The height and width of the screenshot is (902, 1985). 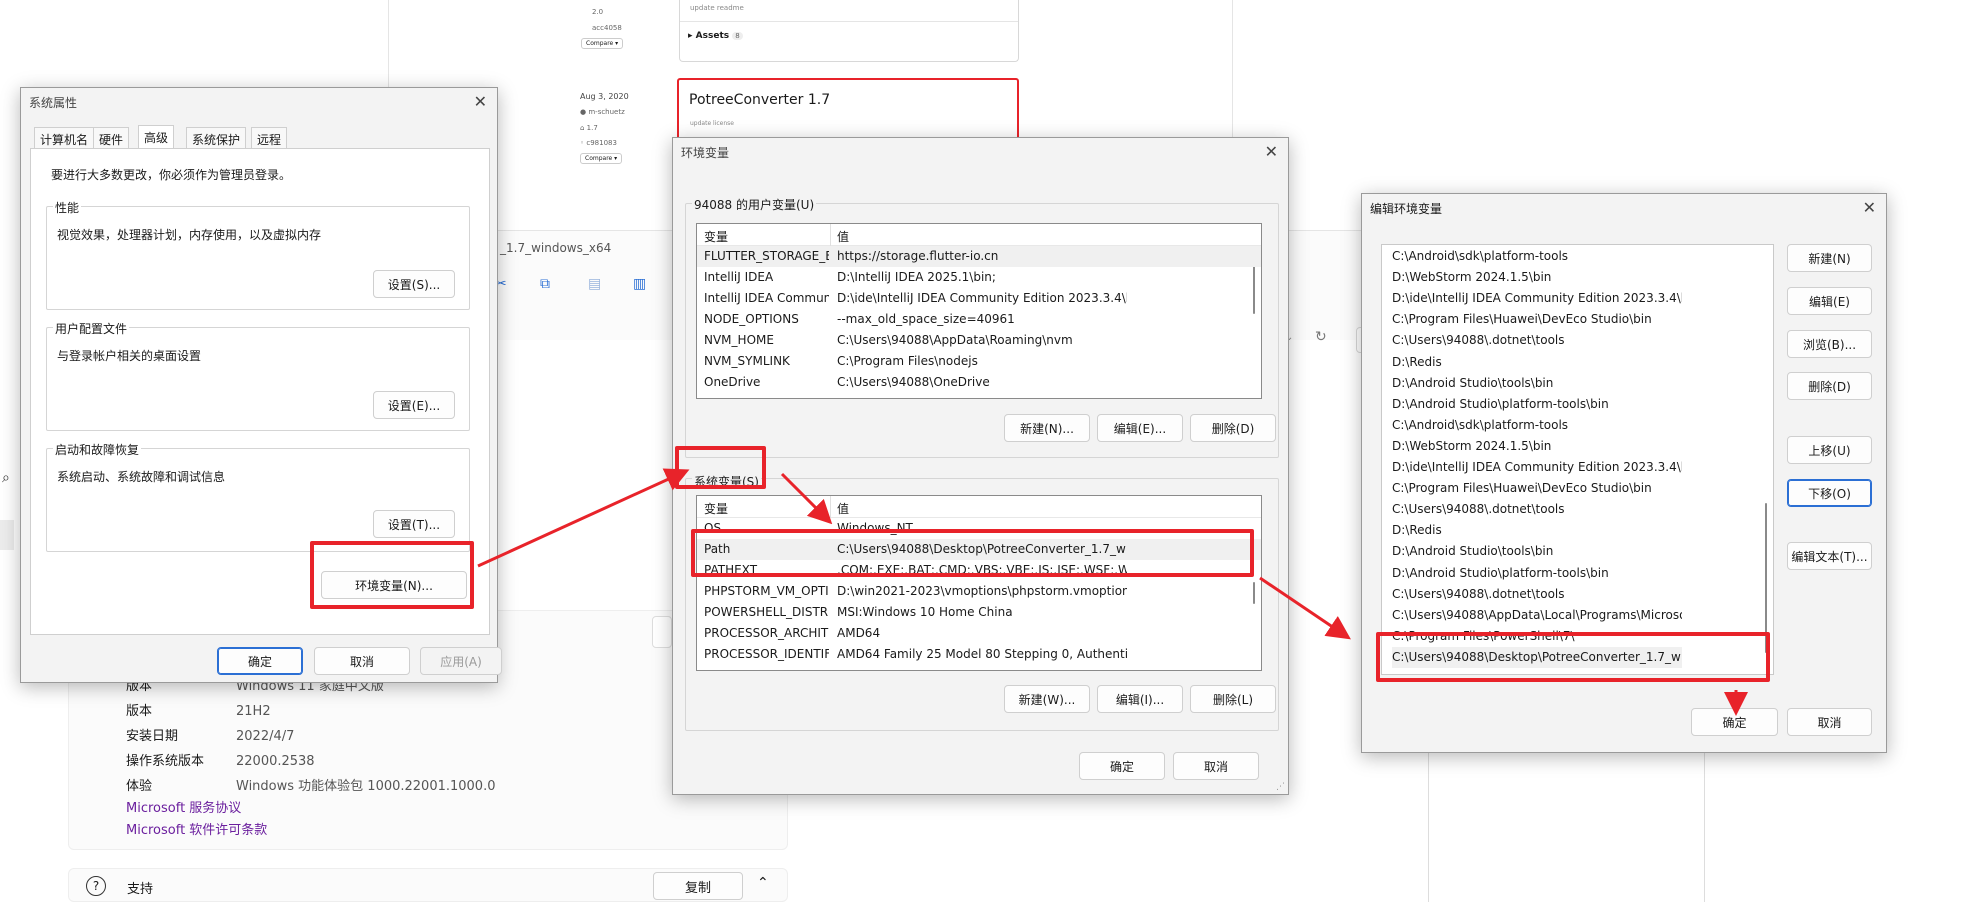 What do you see at coordinates (1233, 428) in the screenshot?
I see `user-delete-button: 删除(D)` at bounding box center [1233, 428].